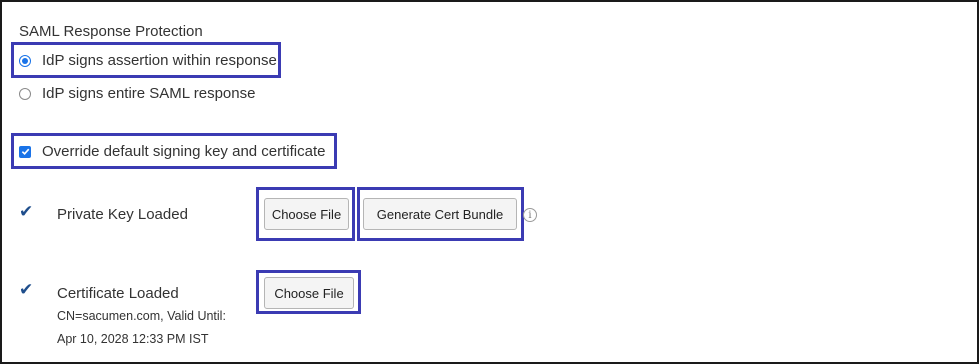 The width and height of the screenshot is (979, 364). Describe the element at coordinates (26, 211) in the screenshot. I see `private-key-checkmark-icon: ✔` at that location.